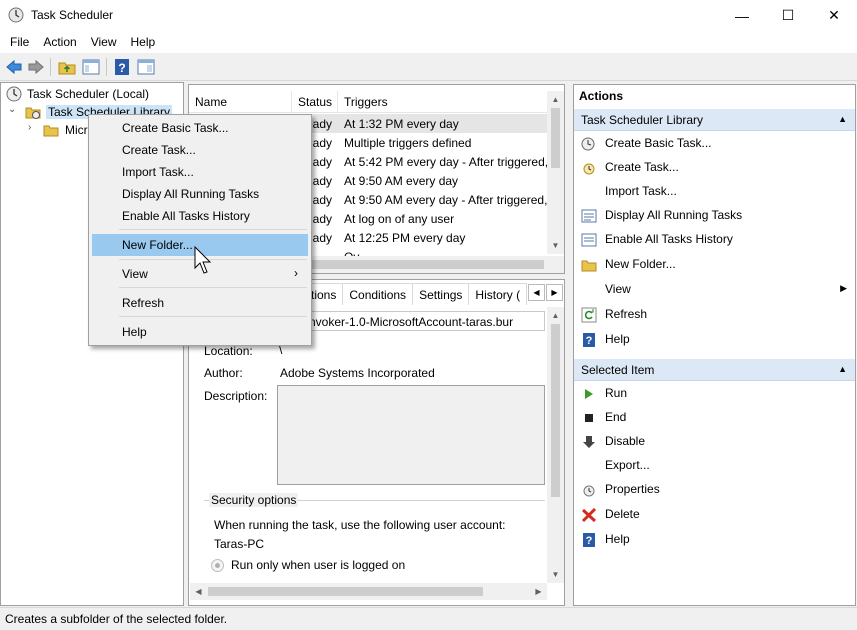 Image resolution: width=857 pixels, height=630 pixels. What do you see at coordinates (428, 67) in the screenshot?
I see `toolbar: ?` at bounding box center [428, 67].